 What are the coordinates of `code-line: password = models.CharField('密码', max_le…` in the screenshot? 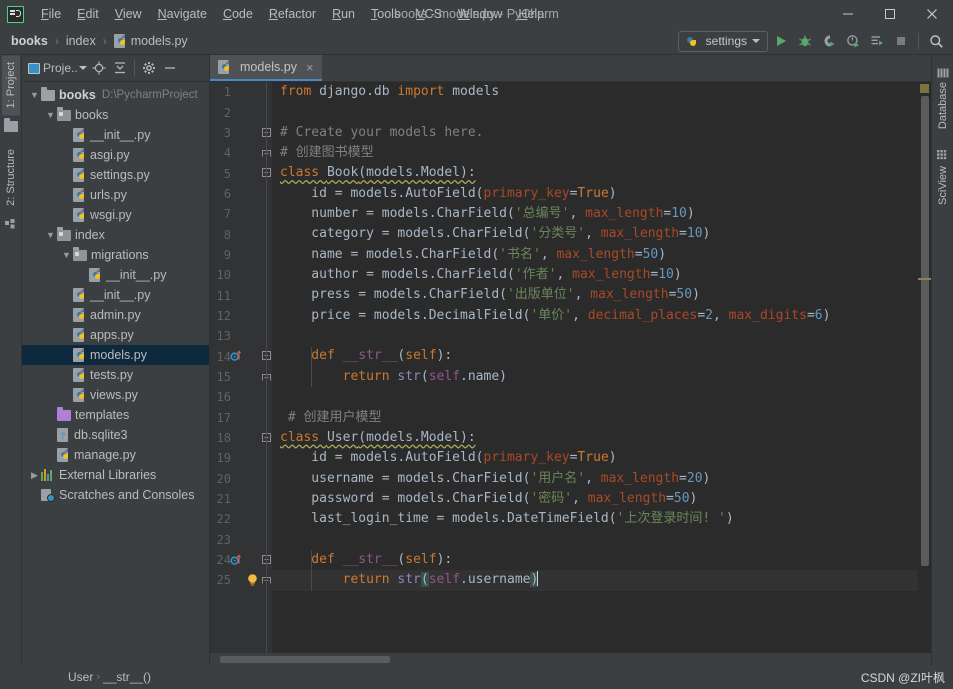 It's located at (601, 499).